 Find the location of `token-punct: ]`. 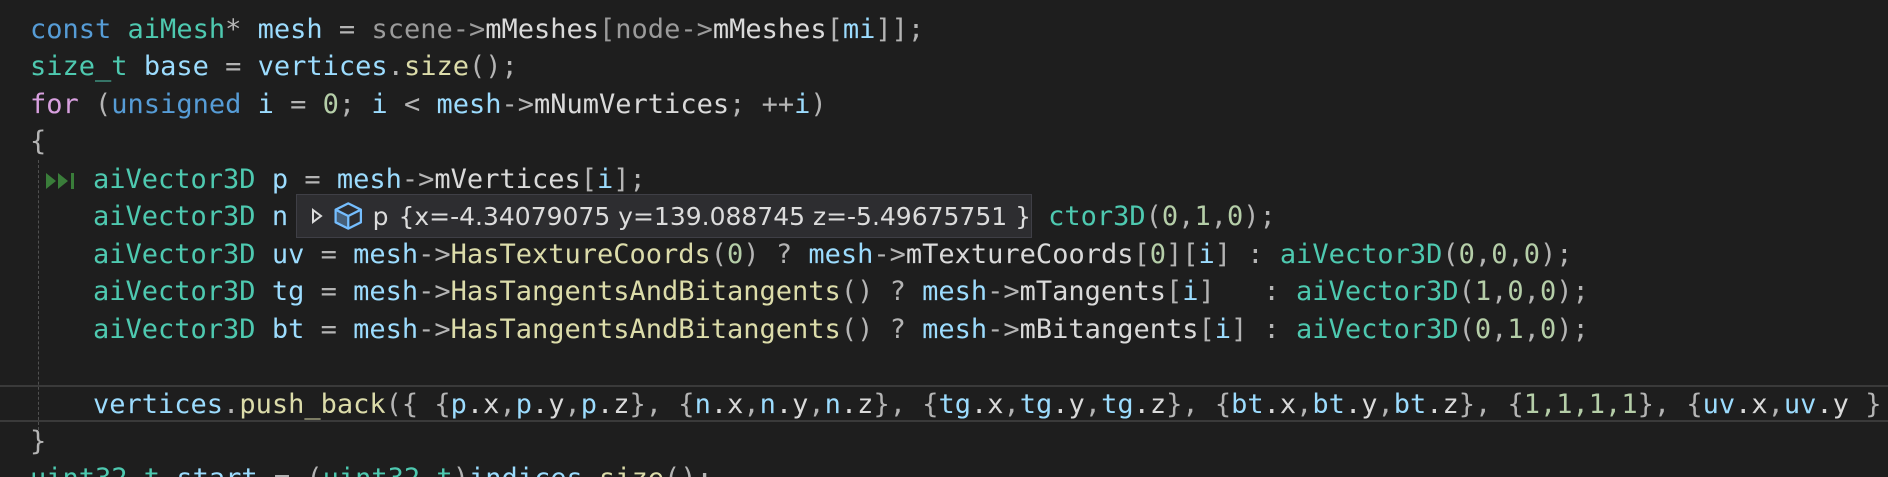

token-punct: ] is located at coordinates (1206, 291).